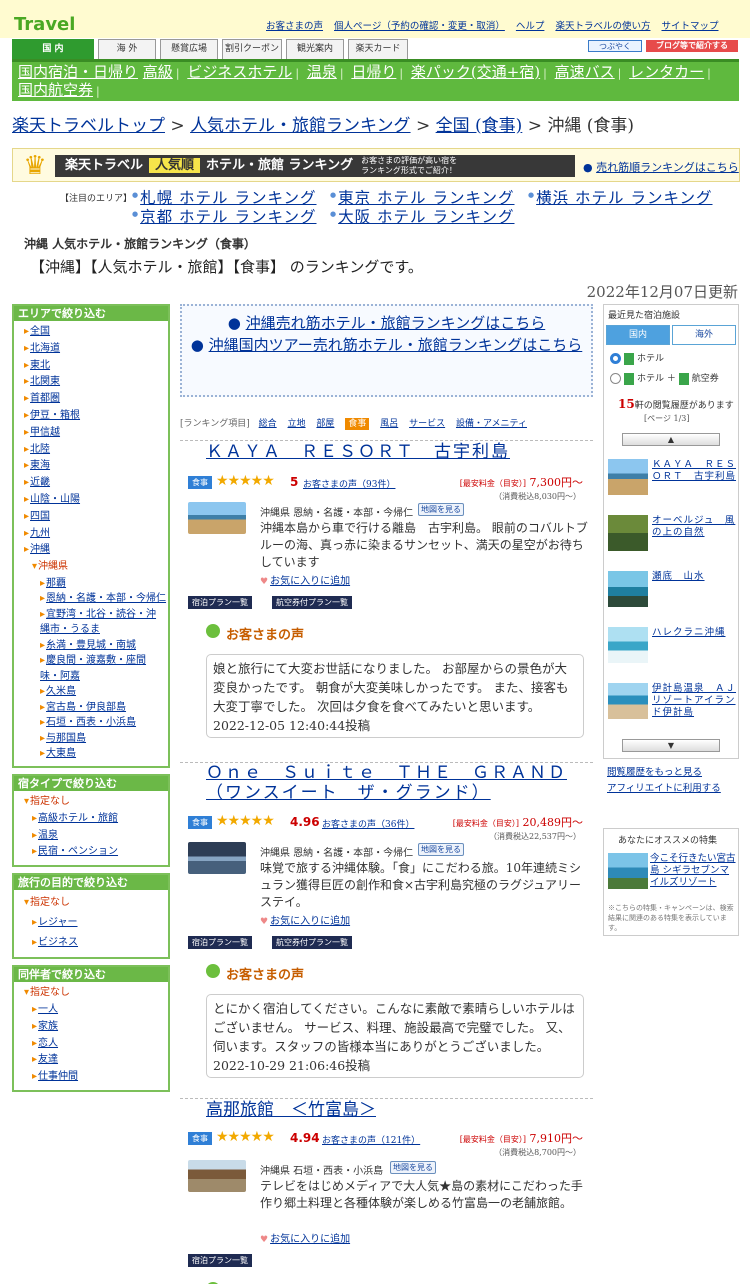 Image resolution: width=750 pixels, height=1284 pixels. Describe the element at coordinates (102, 668) in the screenshot. I see `subarea-kerama: 慶良間・渡嘉敷・座間味・阿嘉` at that location.